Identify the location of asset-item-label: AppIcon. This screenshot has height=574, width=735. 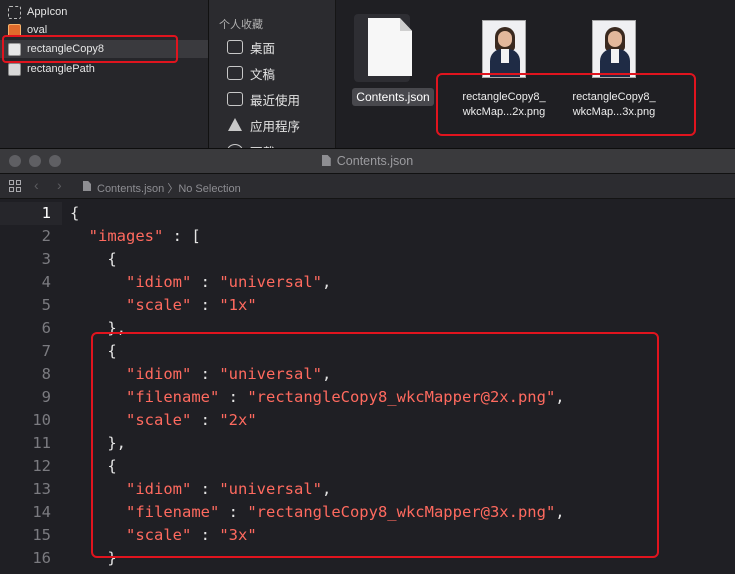
(47, 12).